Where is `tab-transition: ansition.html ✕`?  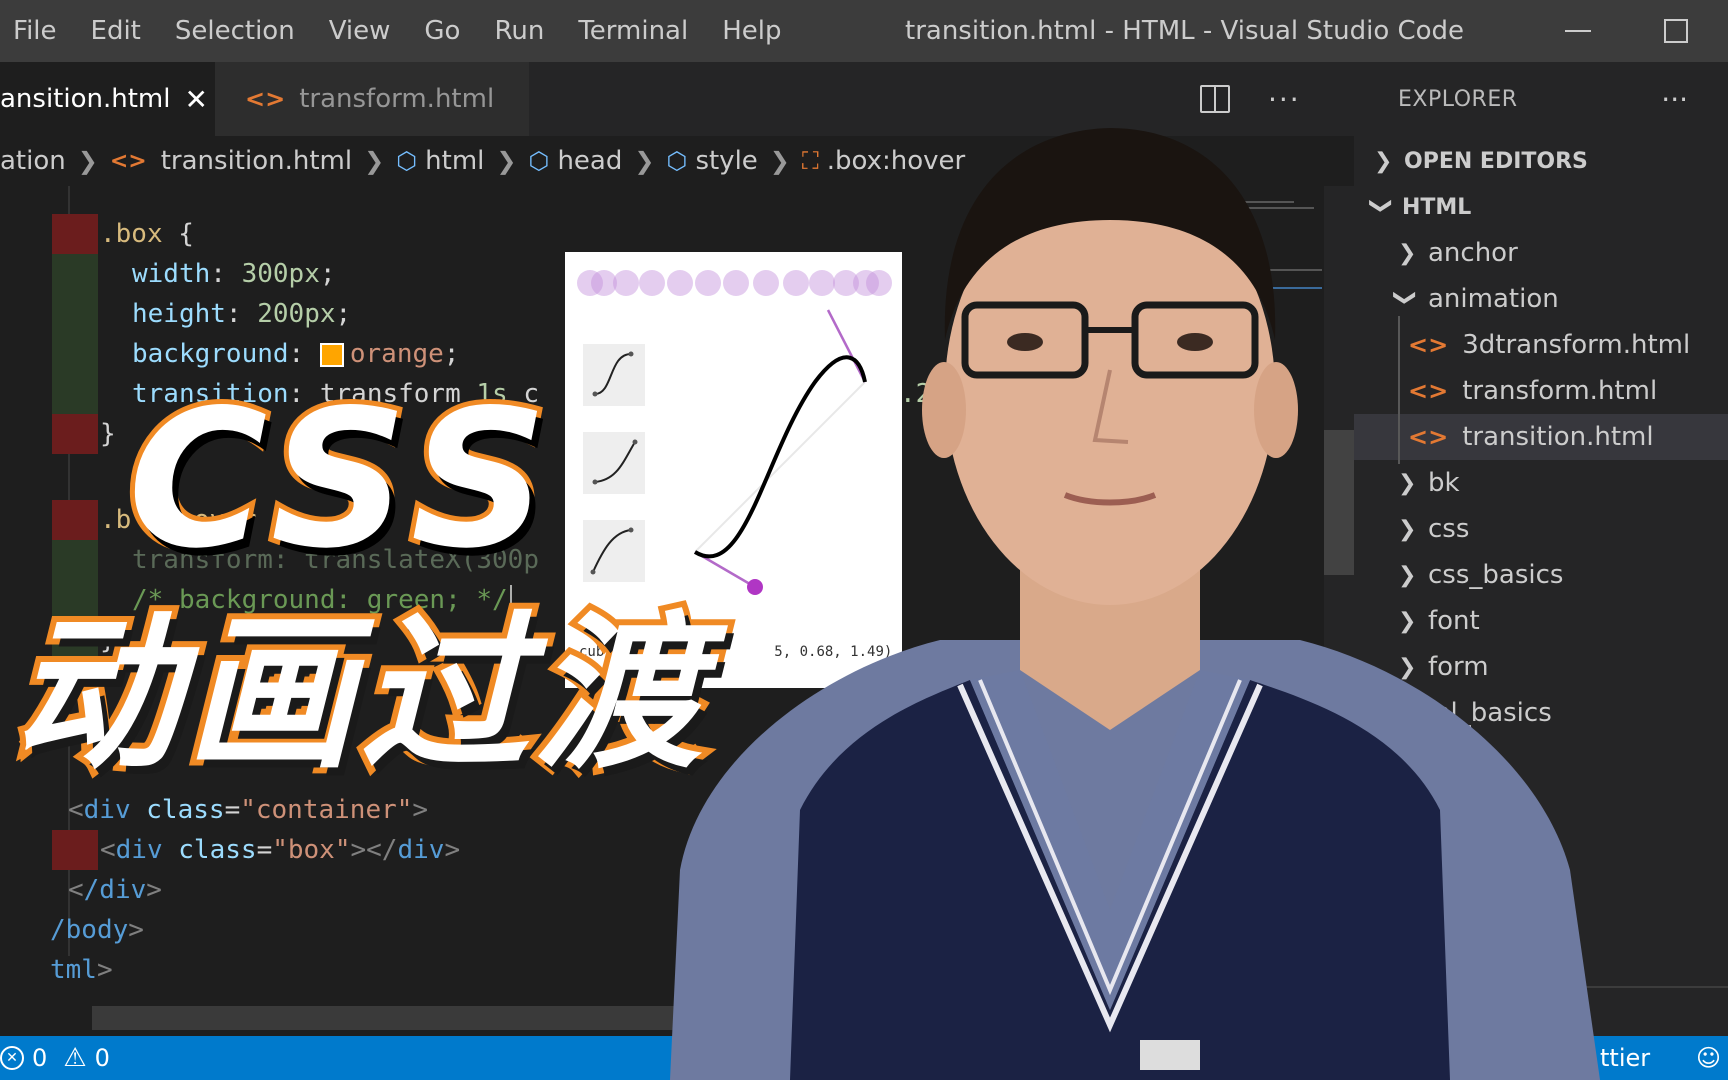
tab-transition: ansition.html ✕ is located at coordinates (107, 99).